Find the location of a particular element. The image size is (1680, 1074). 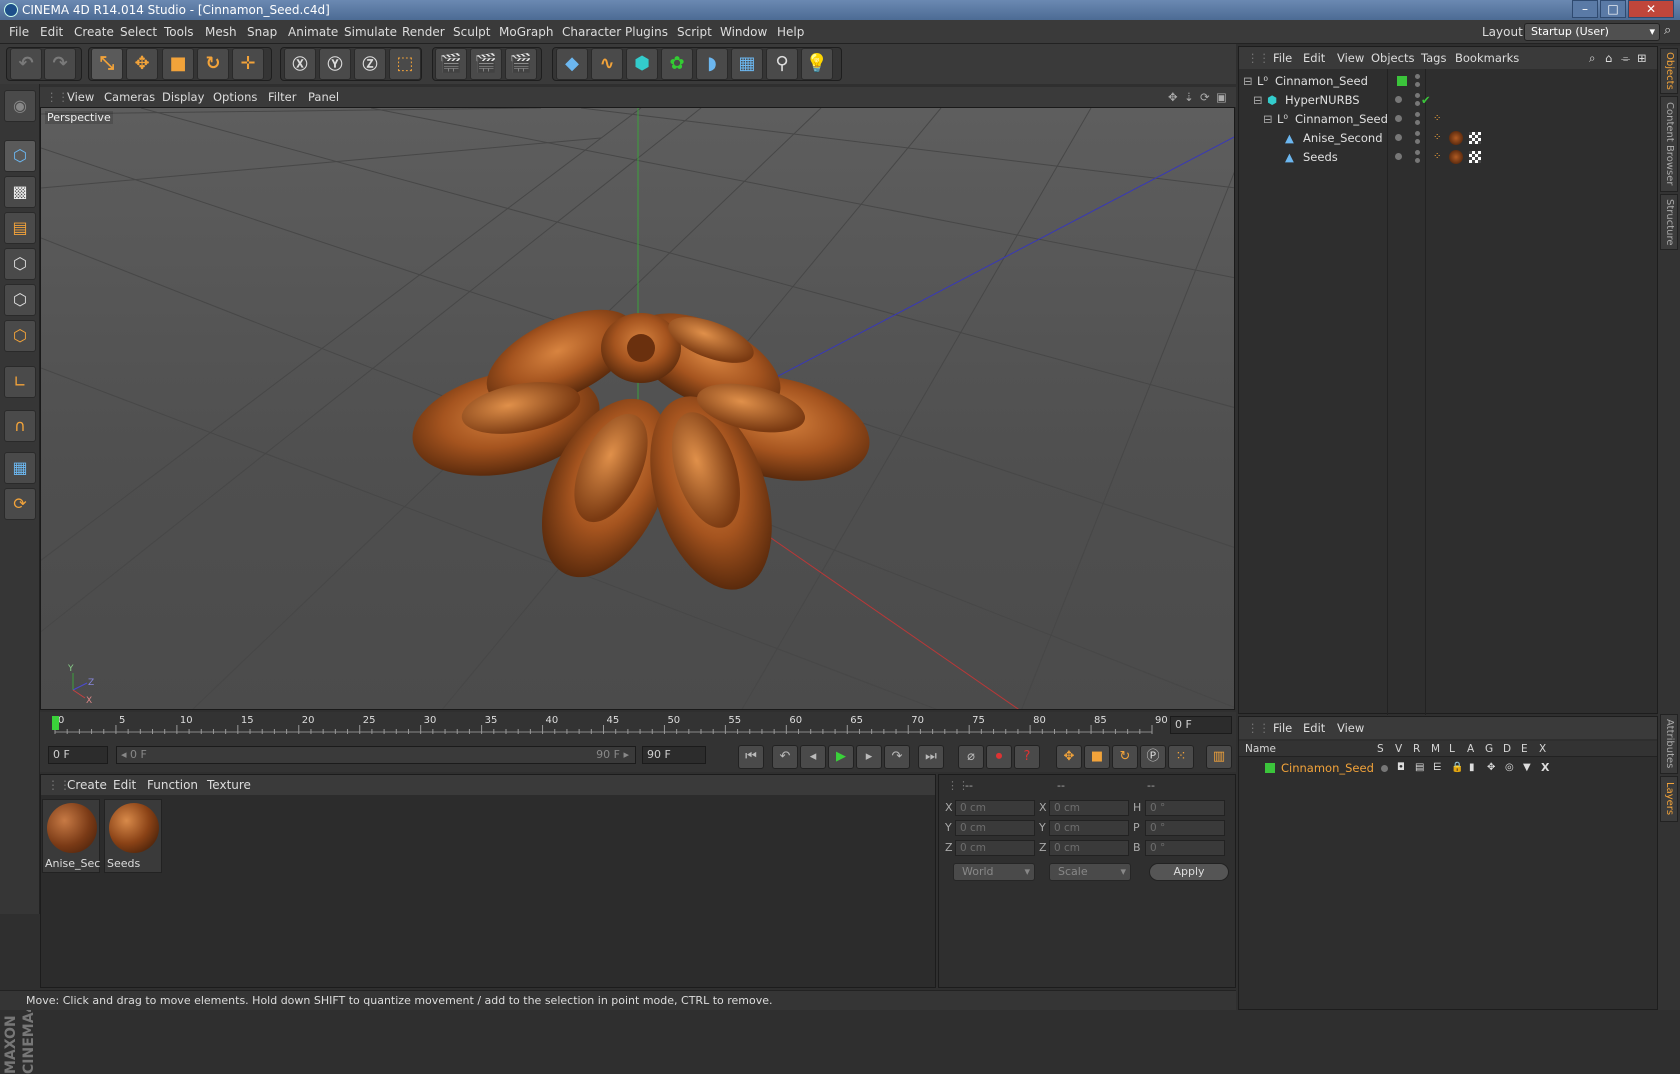

render-settings-icon: 🎬 is located at coordinates (521, 64).